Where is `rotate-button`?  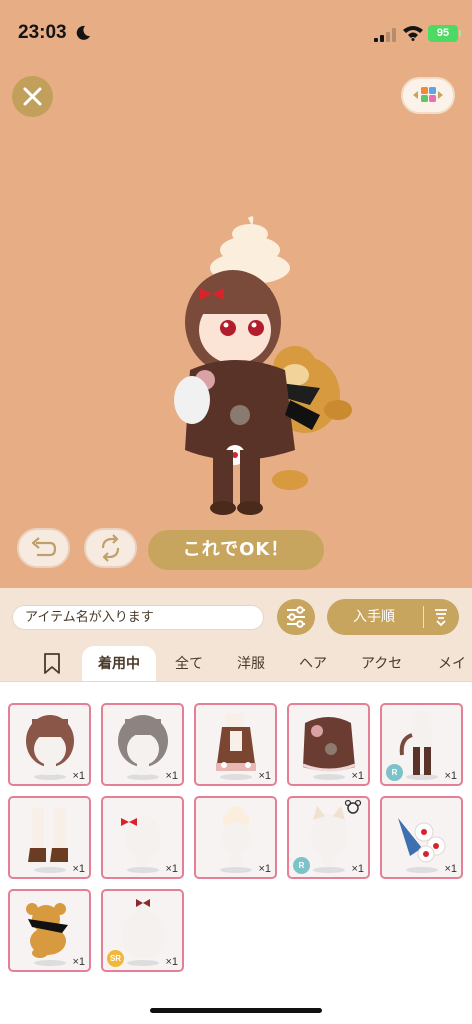 rotate-button is located at coordinates (110, 548).